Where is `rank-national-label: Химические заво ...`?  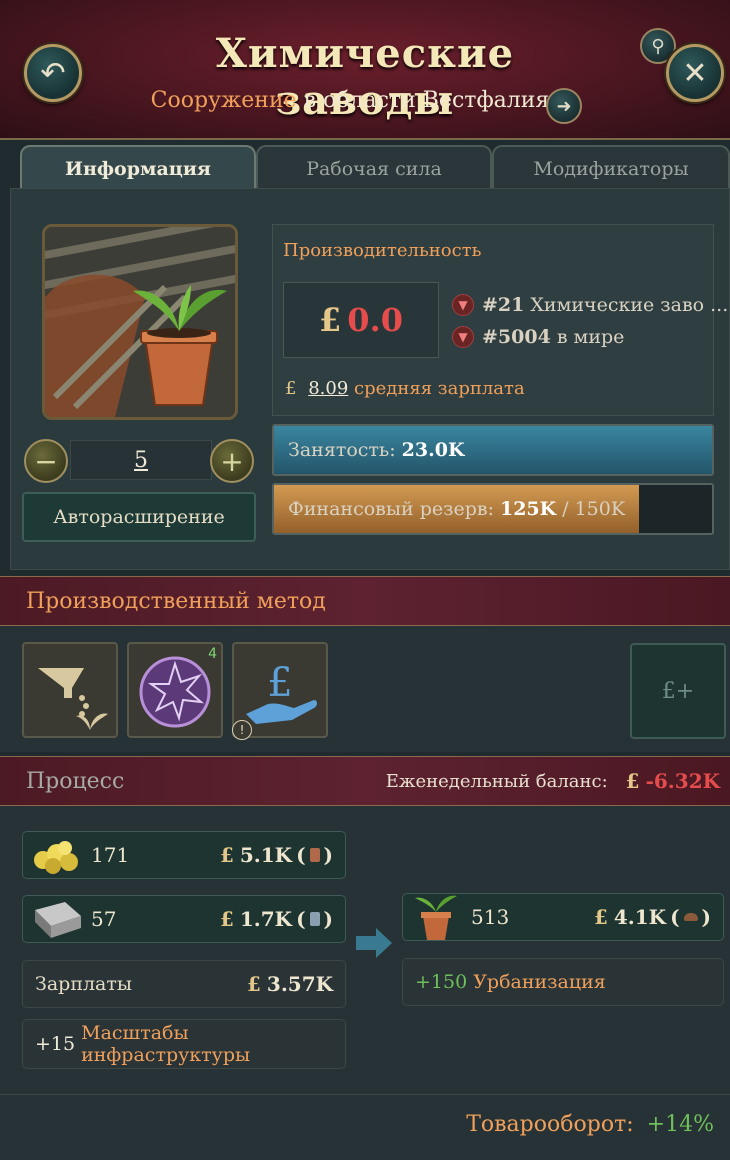 rank-national-label: Химические заво ... is located at coordinates (629, 305).